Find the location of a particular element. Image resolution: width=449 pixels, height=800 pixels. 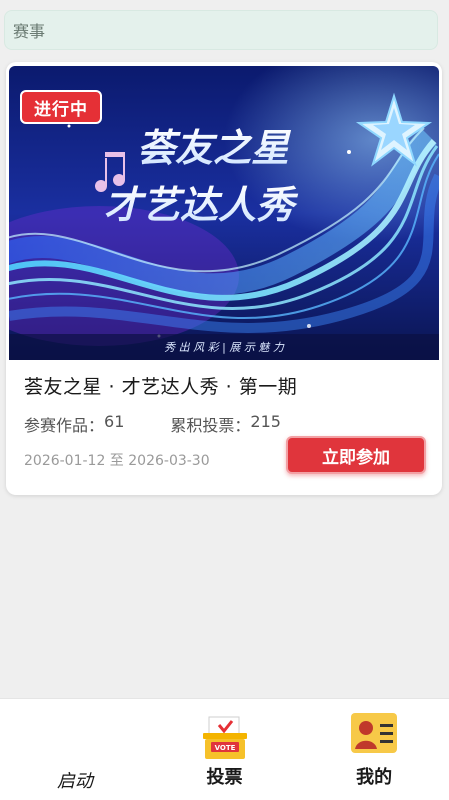

contest-title: 荟友之星 · 才艺达人秀 · 第一期 is located at coordinates (161, 387).